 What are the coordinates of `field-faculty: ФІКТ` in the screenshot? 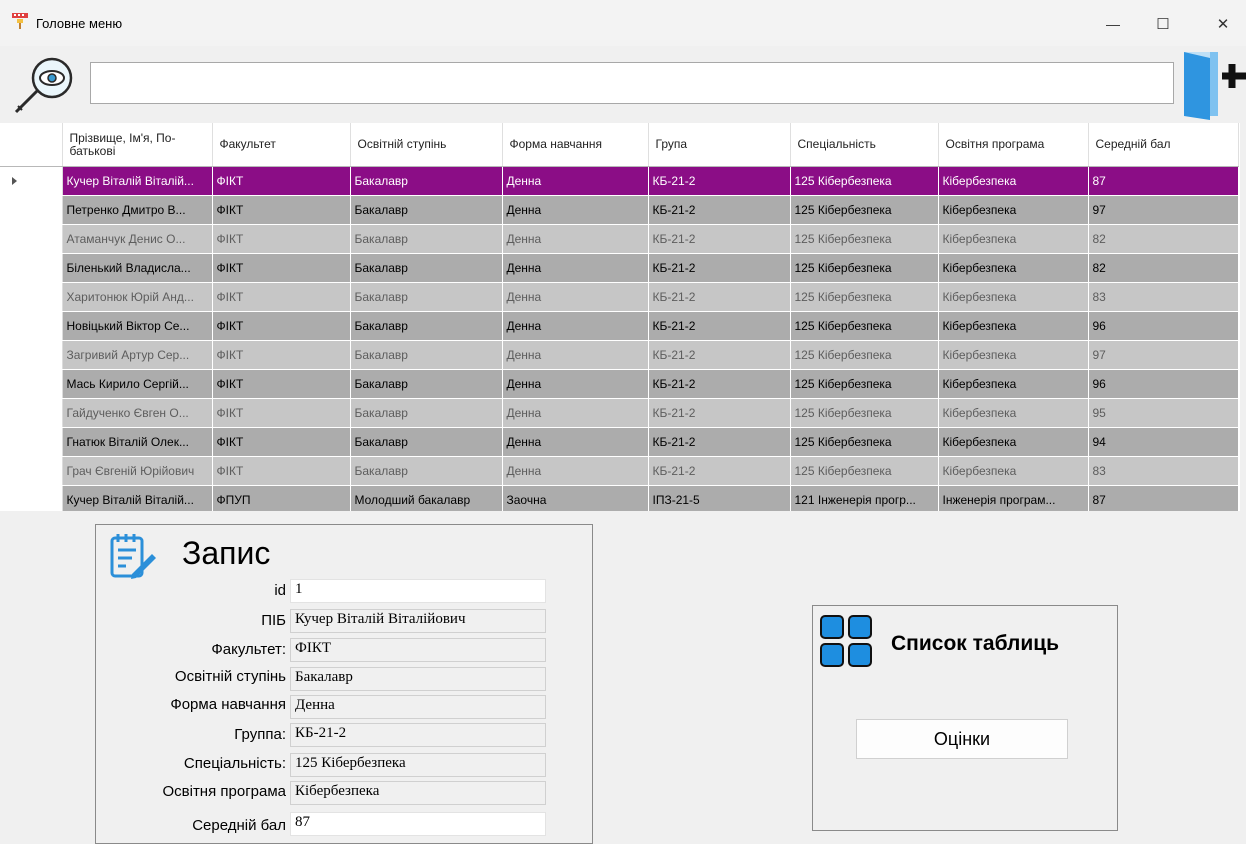 It's located at (418, 650).